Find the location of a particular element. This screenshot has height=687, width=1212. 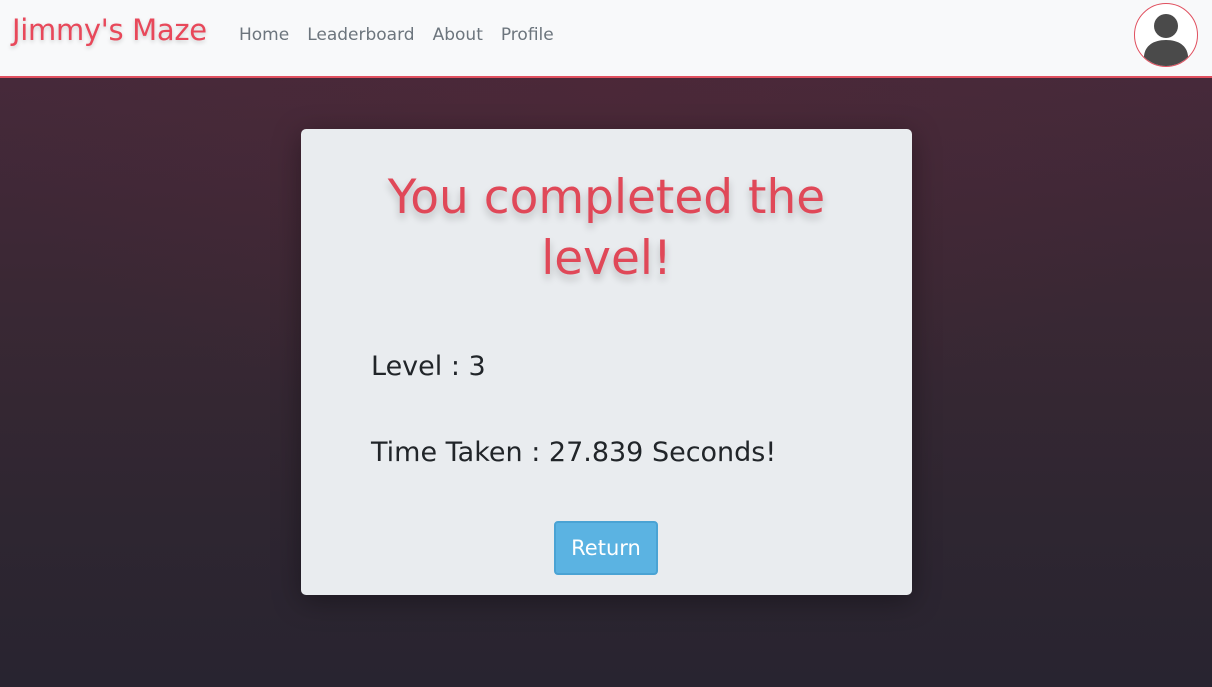

nav-link-about: About is located at coordinates (458, 35).